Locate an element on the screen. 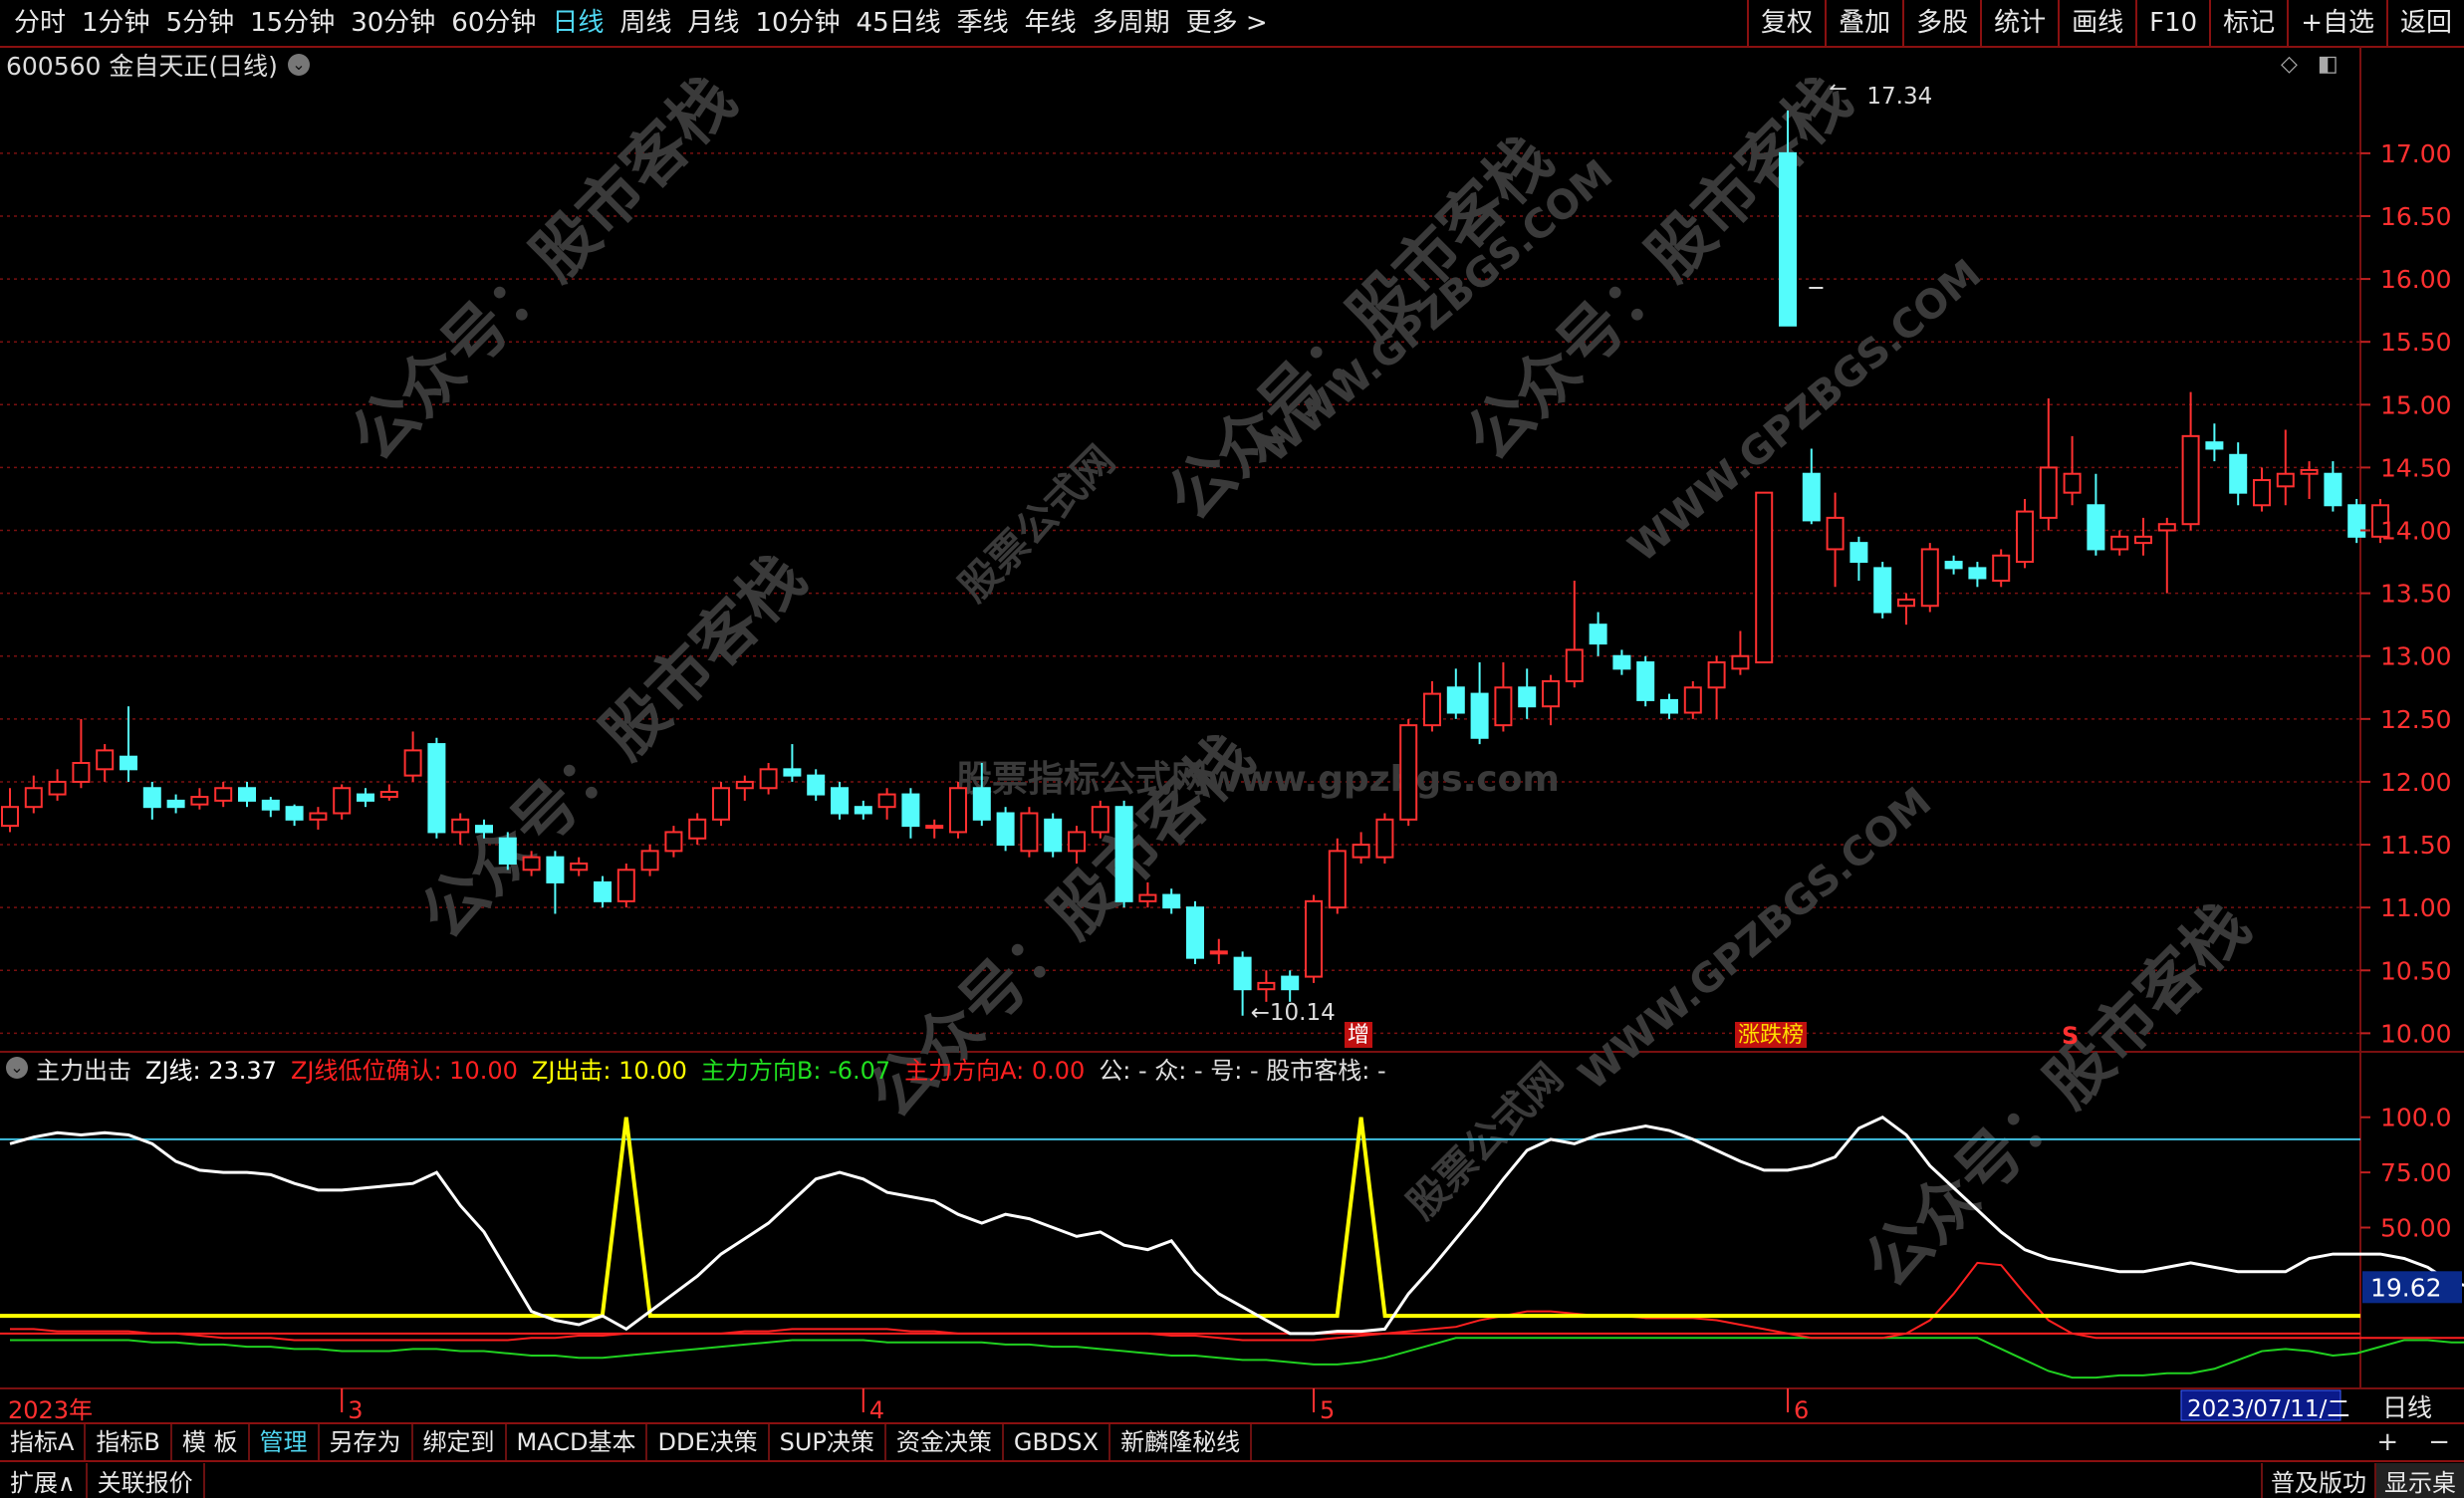  tool-button-7: +自选 is located at coordinates (2336, 23).